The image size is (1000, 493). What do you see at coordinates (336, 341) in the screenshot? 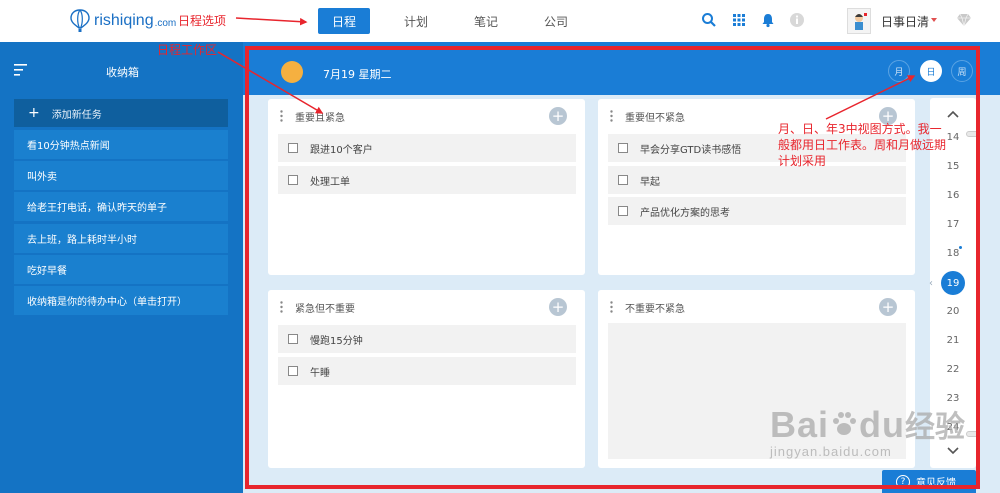
I see `task-label: 慢跑15分钟` at bounding box center [336, 341].